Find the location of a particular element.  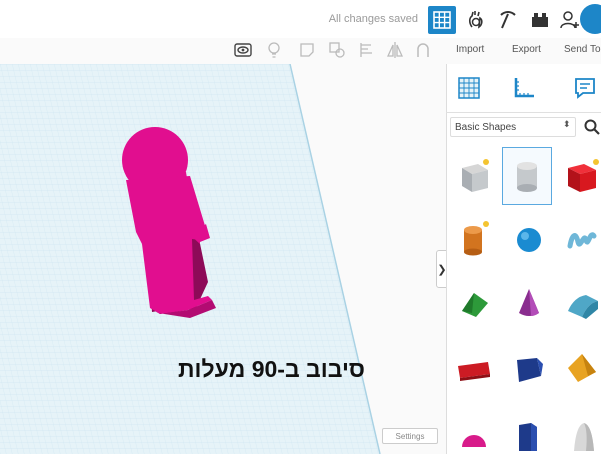

scribble-icon is located at coordinates (582, 240).